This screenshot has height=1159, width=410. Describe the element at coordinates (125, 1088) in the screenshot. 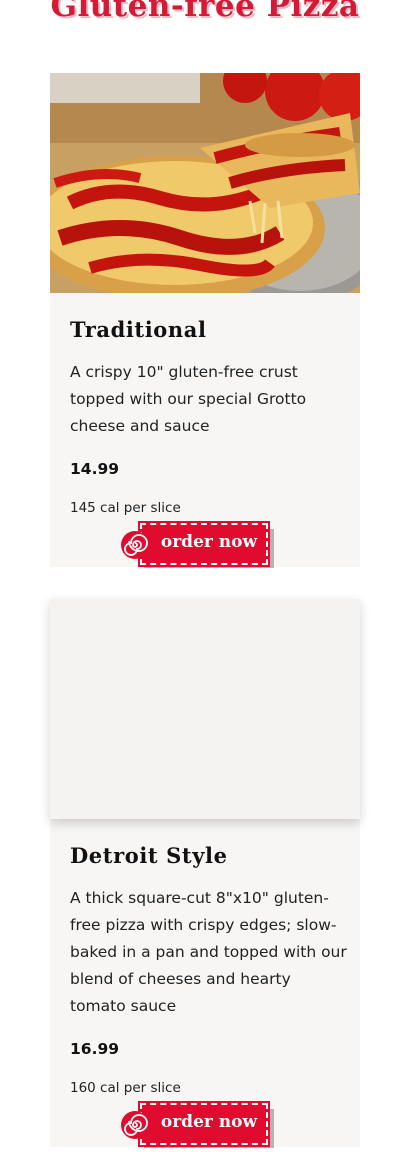

I see `item-calories: 160 cal per slice` at that location.